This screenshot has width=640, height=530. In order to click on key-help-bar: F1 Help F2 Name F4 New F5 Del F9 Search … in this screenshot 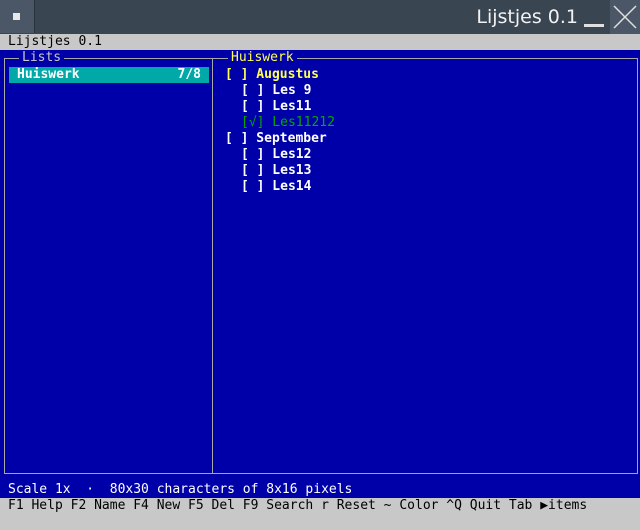, I will do `click(320, 506)`.